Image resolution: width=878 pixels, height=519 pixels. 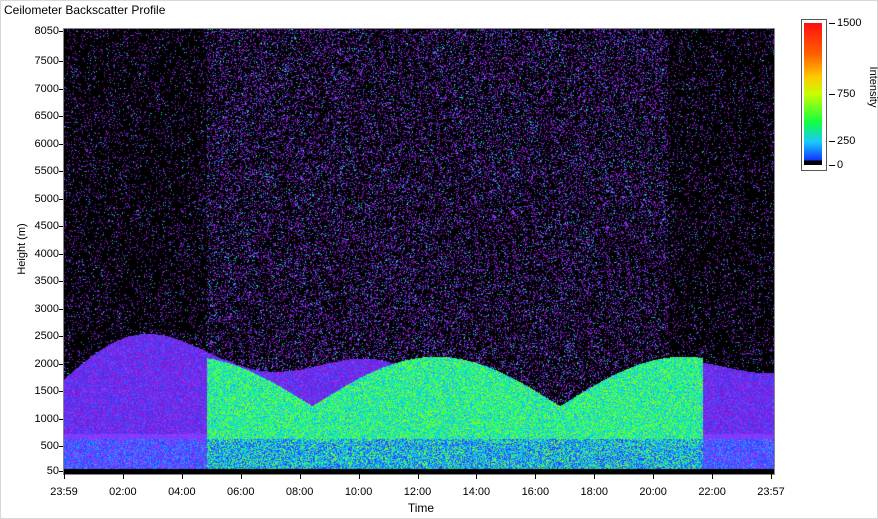 What do you see at coordinates (46, 171) in the screenshot?
I see `y-tick-label: 5500` at bounding box center [46, 171].